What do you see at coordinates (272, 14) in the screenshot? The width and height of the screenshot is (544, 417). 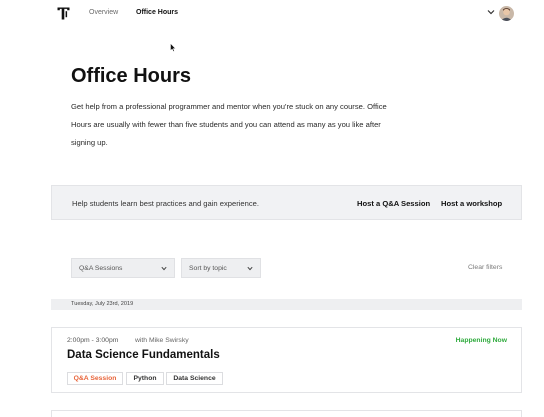 I see `top-navigation: Overview Office Hours` at bounding box center [272, 14].